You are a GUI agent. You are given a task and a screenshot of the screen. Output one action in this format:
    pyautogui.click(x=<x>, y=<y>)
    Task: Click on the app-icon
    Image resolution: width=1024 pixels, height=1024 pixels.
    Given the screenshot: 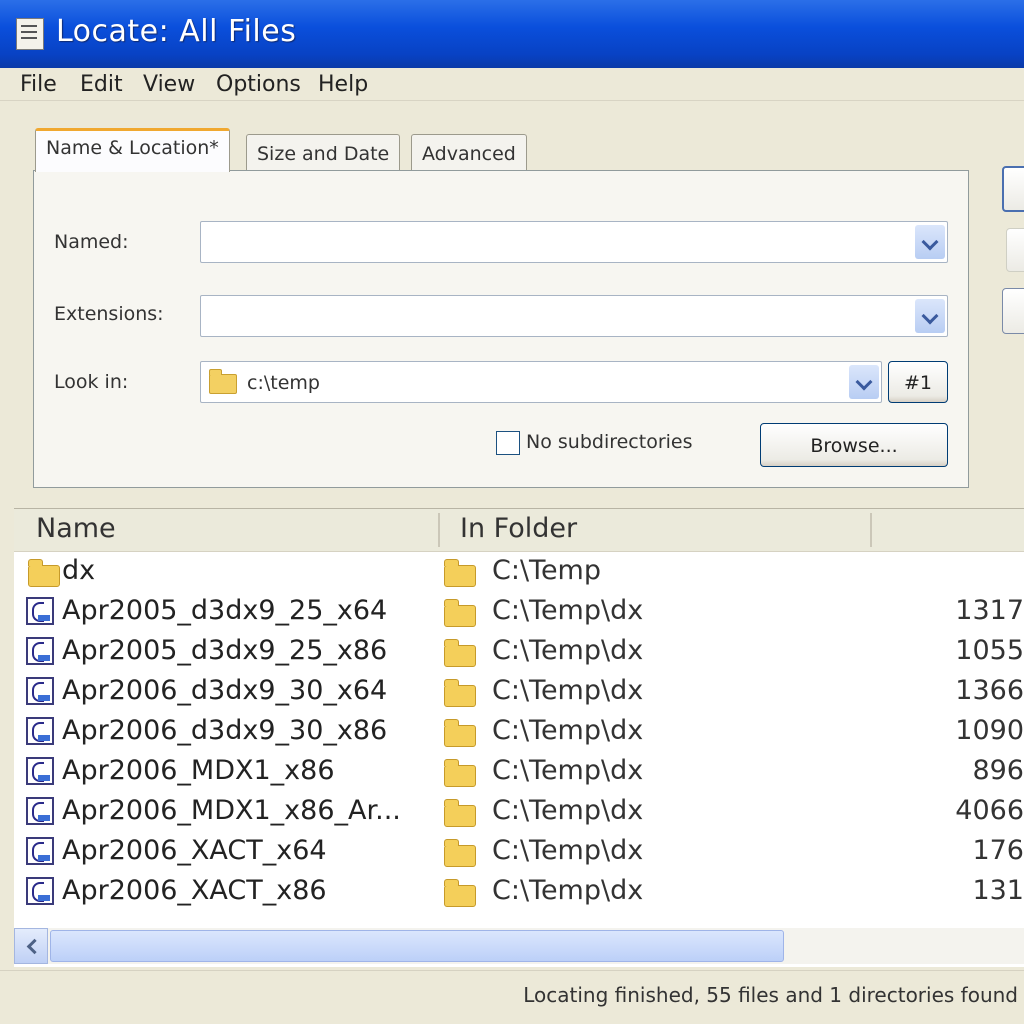 What is the action you would take?
    pyautogui.click(x=30, y=34)
    